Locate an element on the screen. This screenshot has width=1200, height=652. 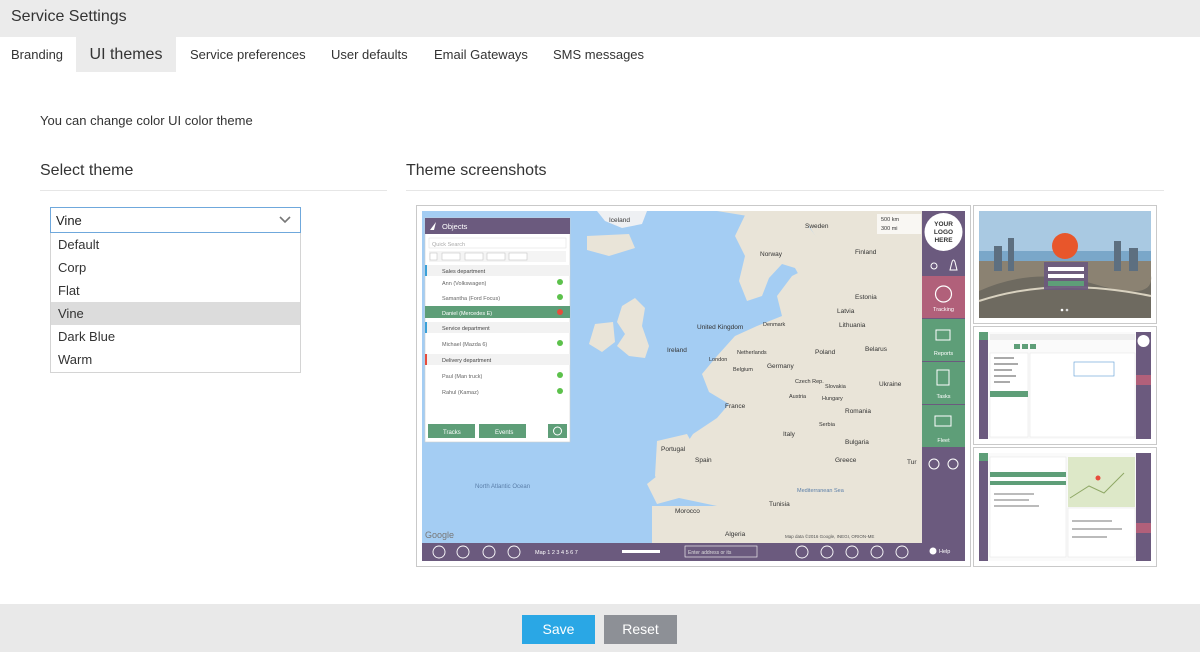
place-label: Belgium is located at coordinates (743, 370).